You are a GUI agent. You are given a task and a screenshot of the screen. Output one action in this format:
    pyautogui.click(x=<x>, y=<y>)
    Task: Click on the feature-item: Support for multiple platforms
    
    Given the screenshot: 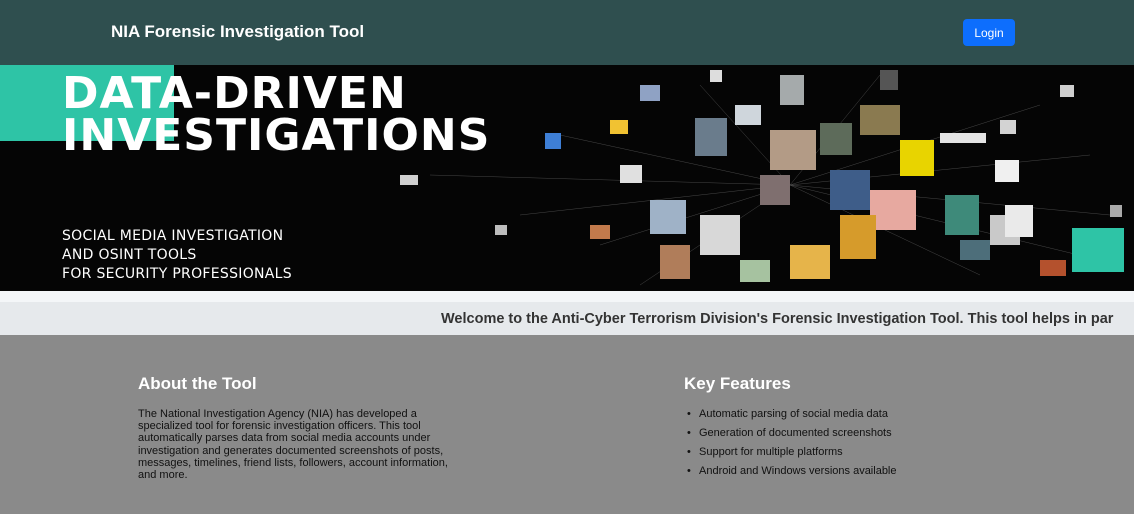 What is the action you would take?
    pyautogui.click(x=844, y=452)
    